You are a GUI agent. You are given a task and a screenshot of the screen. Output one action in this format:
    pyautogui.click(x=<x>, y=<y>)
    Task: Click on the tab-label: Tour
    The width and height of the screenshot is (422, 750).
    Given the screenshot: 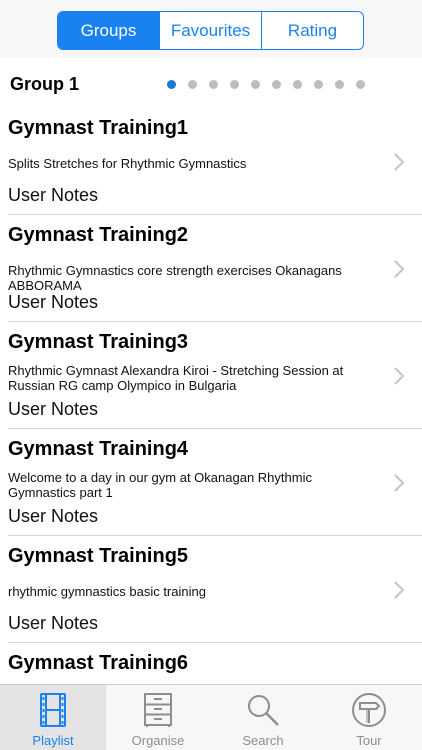 What is the action you would take?
    pyautogui.click(x=369, y=740)
    